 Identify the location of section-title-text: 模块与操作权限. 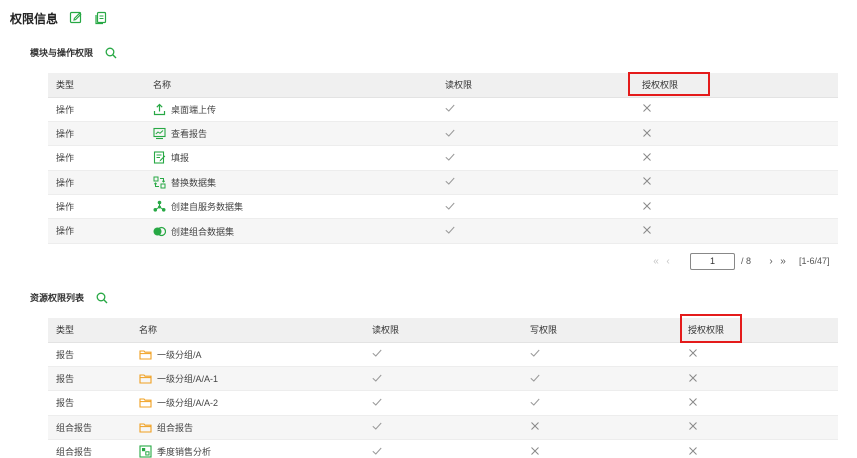
(62, 53).